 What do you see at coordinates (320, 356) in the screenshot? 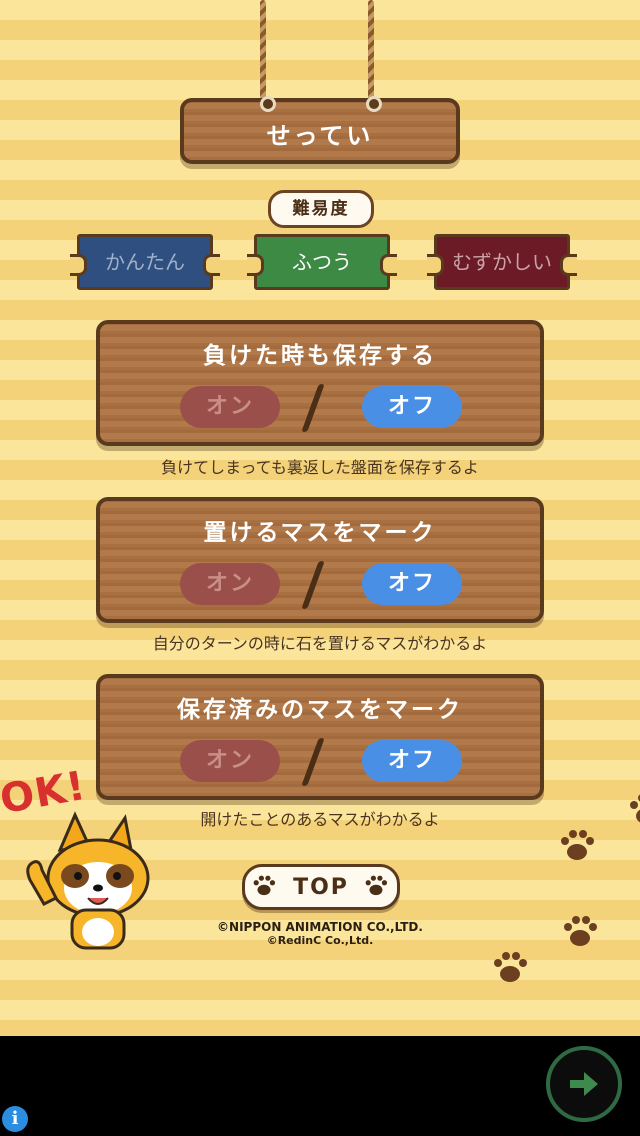
I see `setting-title: 負けた時も保存する` at bounding box center [320, 356].